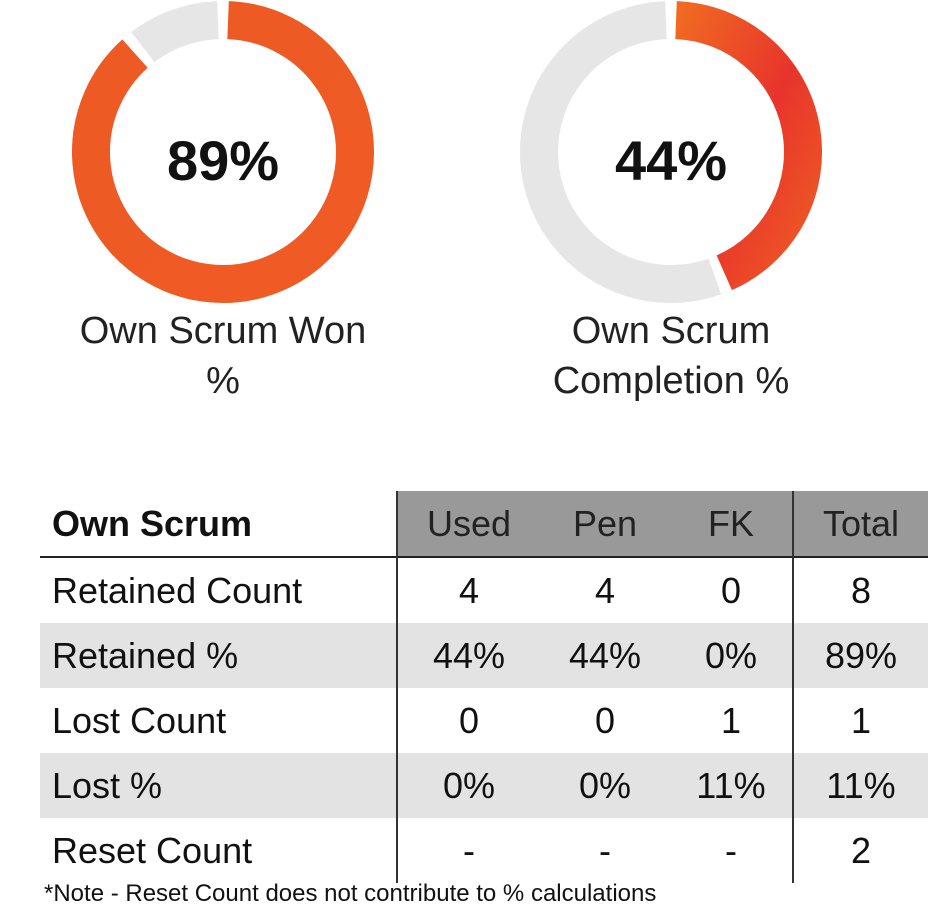  What do you see at coordinates (468, 850) in the screenshot?
I see `cell-used: -` at bounding box center [468, 850].